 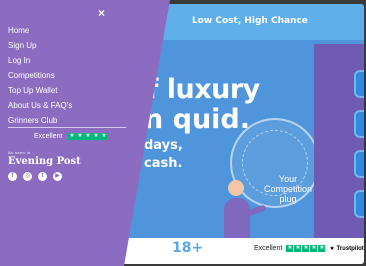 I want to click on as-seen-in-label: As seen in, so click(x=19, y=152).